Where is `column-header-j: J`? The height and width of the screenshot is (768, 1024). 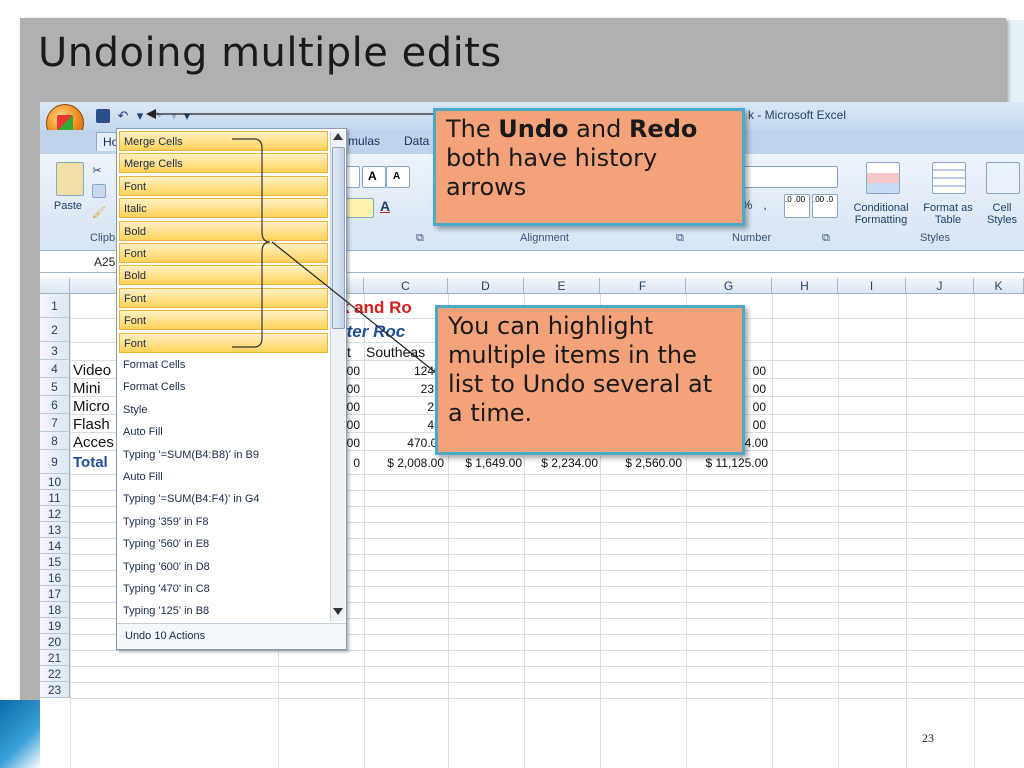 column-header-j: J is located at coordinates (940, 286).